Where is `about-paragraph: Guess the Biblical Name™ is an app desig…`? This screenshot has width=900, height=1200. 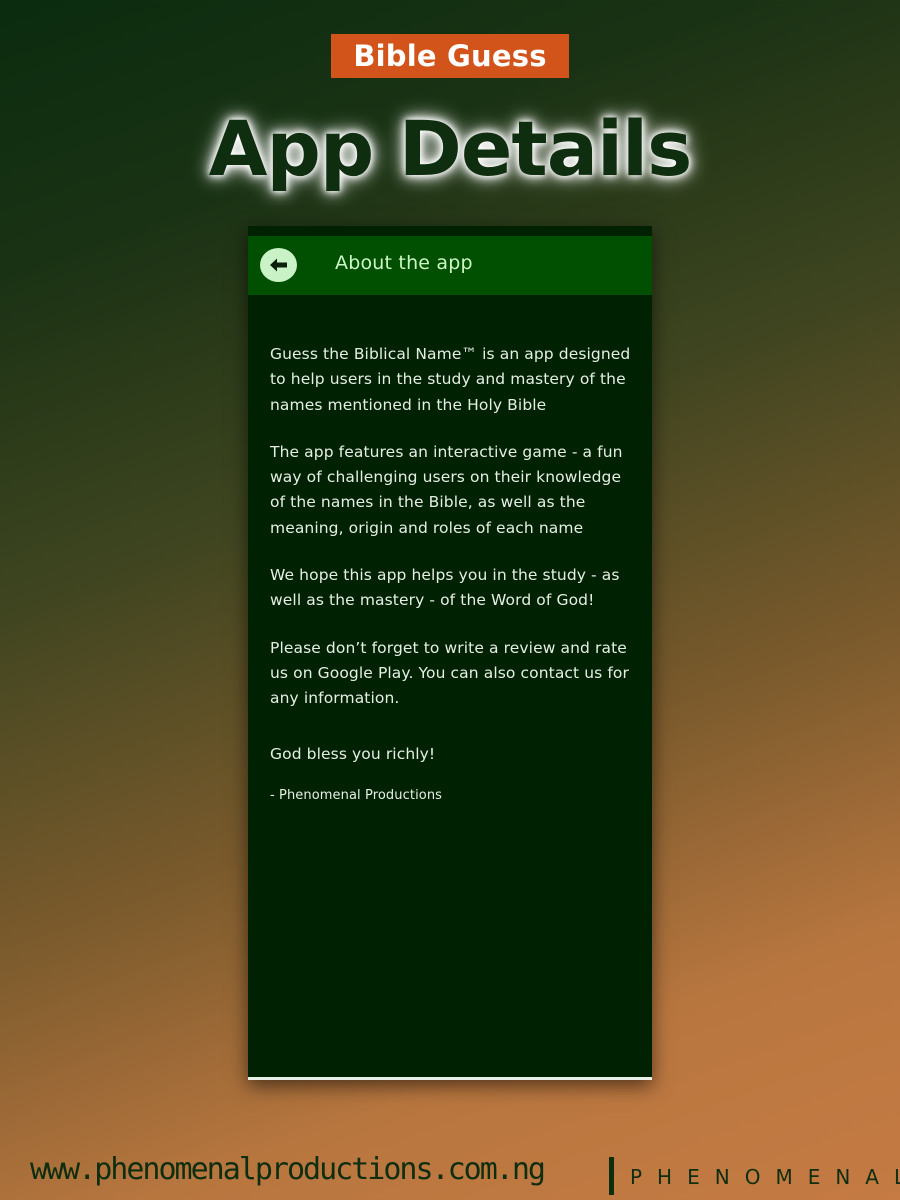 about-paragraph: Guess the Biblical Name™ is an app desig… is located at coordinates (450, 379).